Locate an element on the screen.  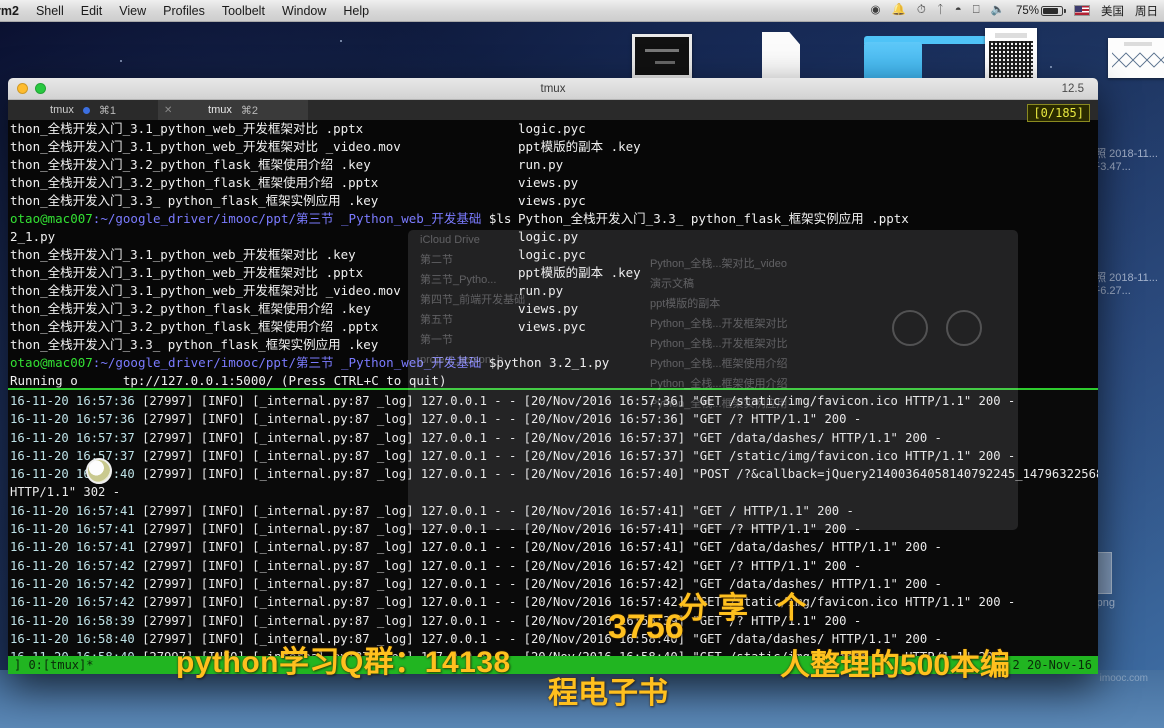
tab-tmux-2: ✕ tmux ⌘2 is located at coordinates (233, 110).